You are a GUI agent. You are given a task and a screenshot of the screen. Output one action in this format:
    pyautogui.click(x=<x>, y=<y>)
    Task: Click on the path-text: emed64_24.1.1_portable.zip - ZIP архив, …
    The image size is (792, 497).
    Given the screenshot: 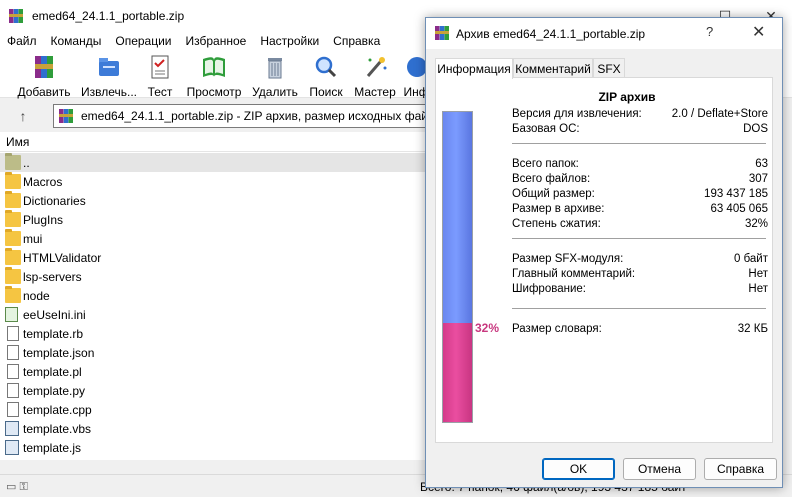 What is the action you would take?
    pyautogui.click(x=265, y=116)
    